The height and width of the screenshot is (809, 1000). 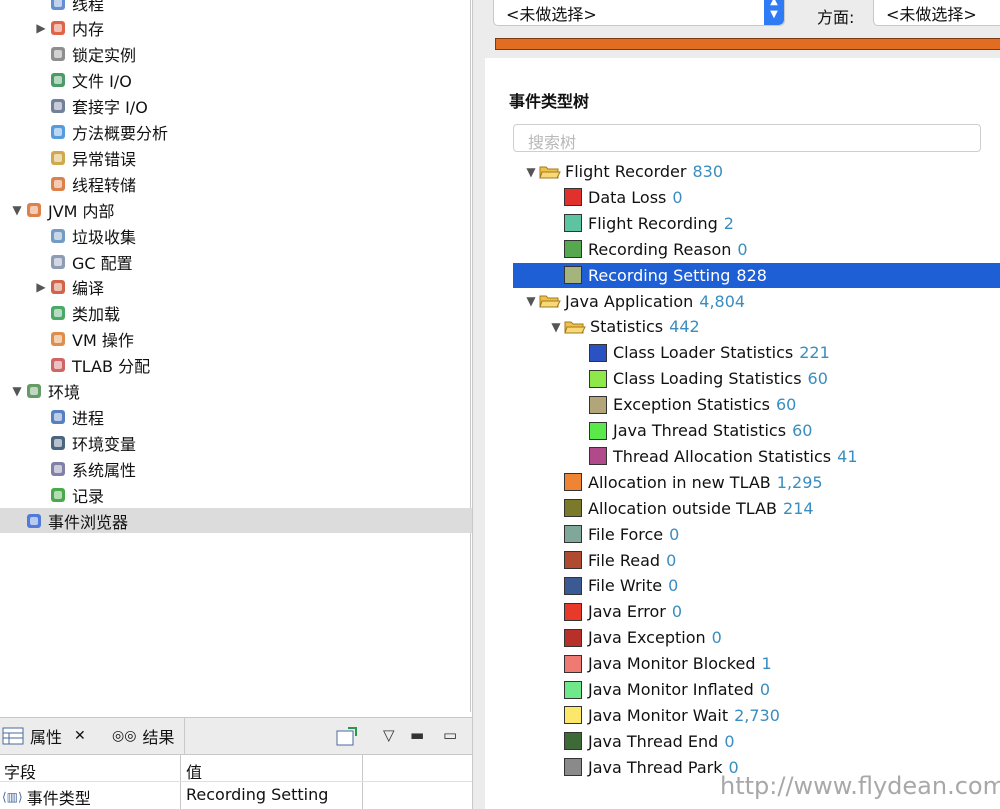 I want to click on nav-item: 线程, so click(x=252, y=7).